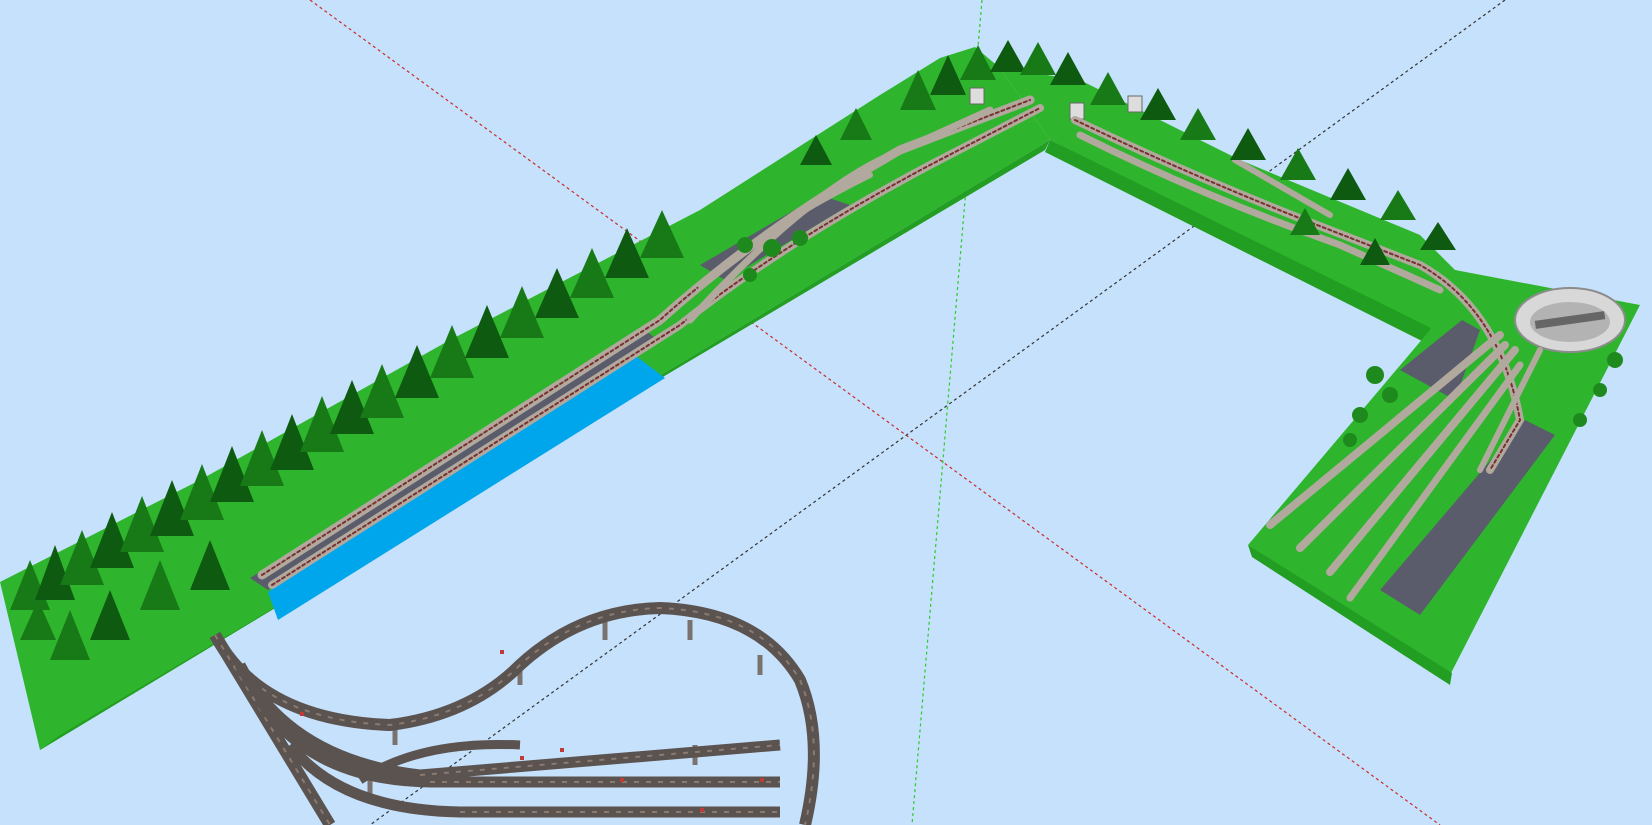 The height and width of the screenshot is (825, 1652). I want to click on helix-viaduct, so click(514, 713).